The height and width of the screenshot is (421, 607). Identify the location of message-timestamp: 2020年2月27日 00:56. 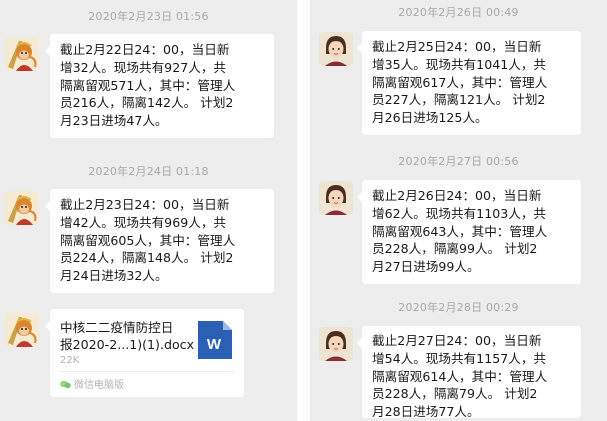
(458, 161).